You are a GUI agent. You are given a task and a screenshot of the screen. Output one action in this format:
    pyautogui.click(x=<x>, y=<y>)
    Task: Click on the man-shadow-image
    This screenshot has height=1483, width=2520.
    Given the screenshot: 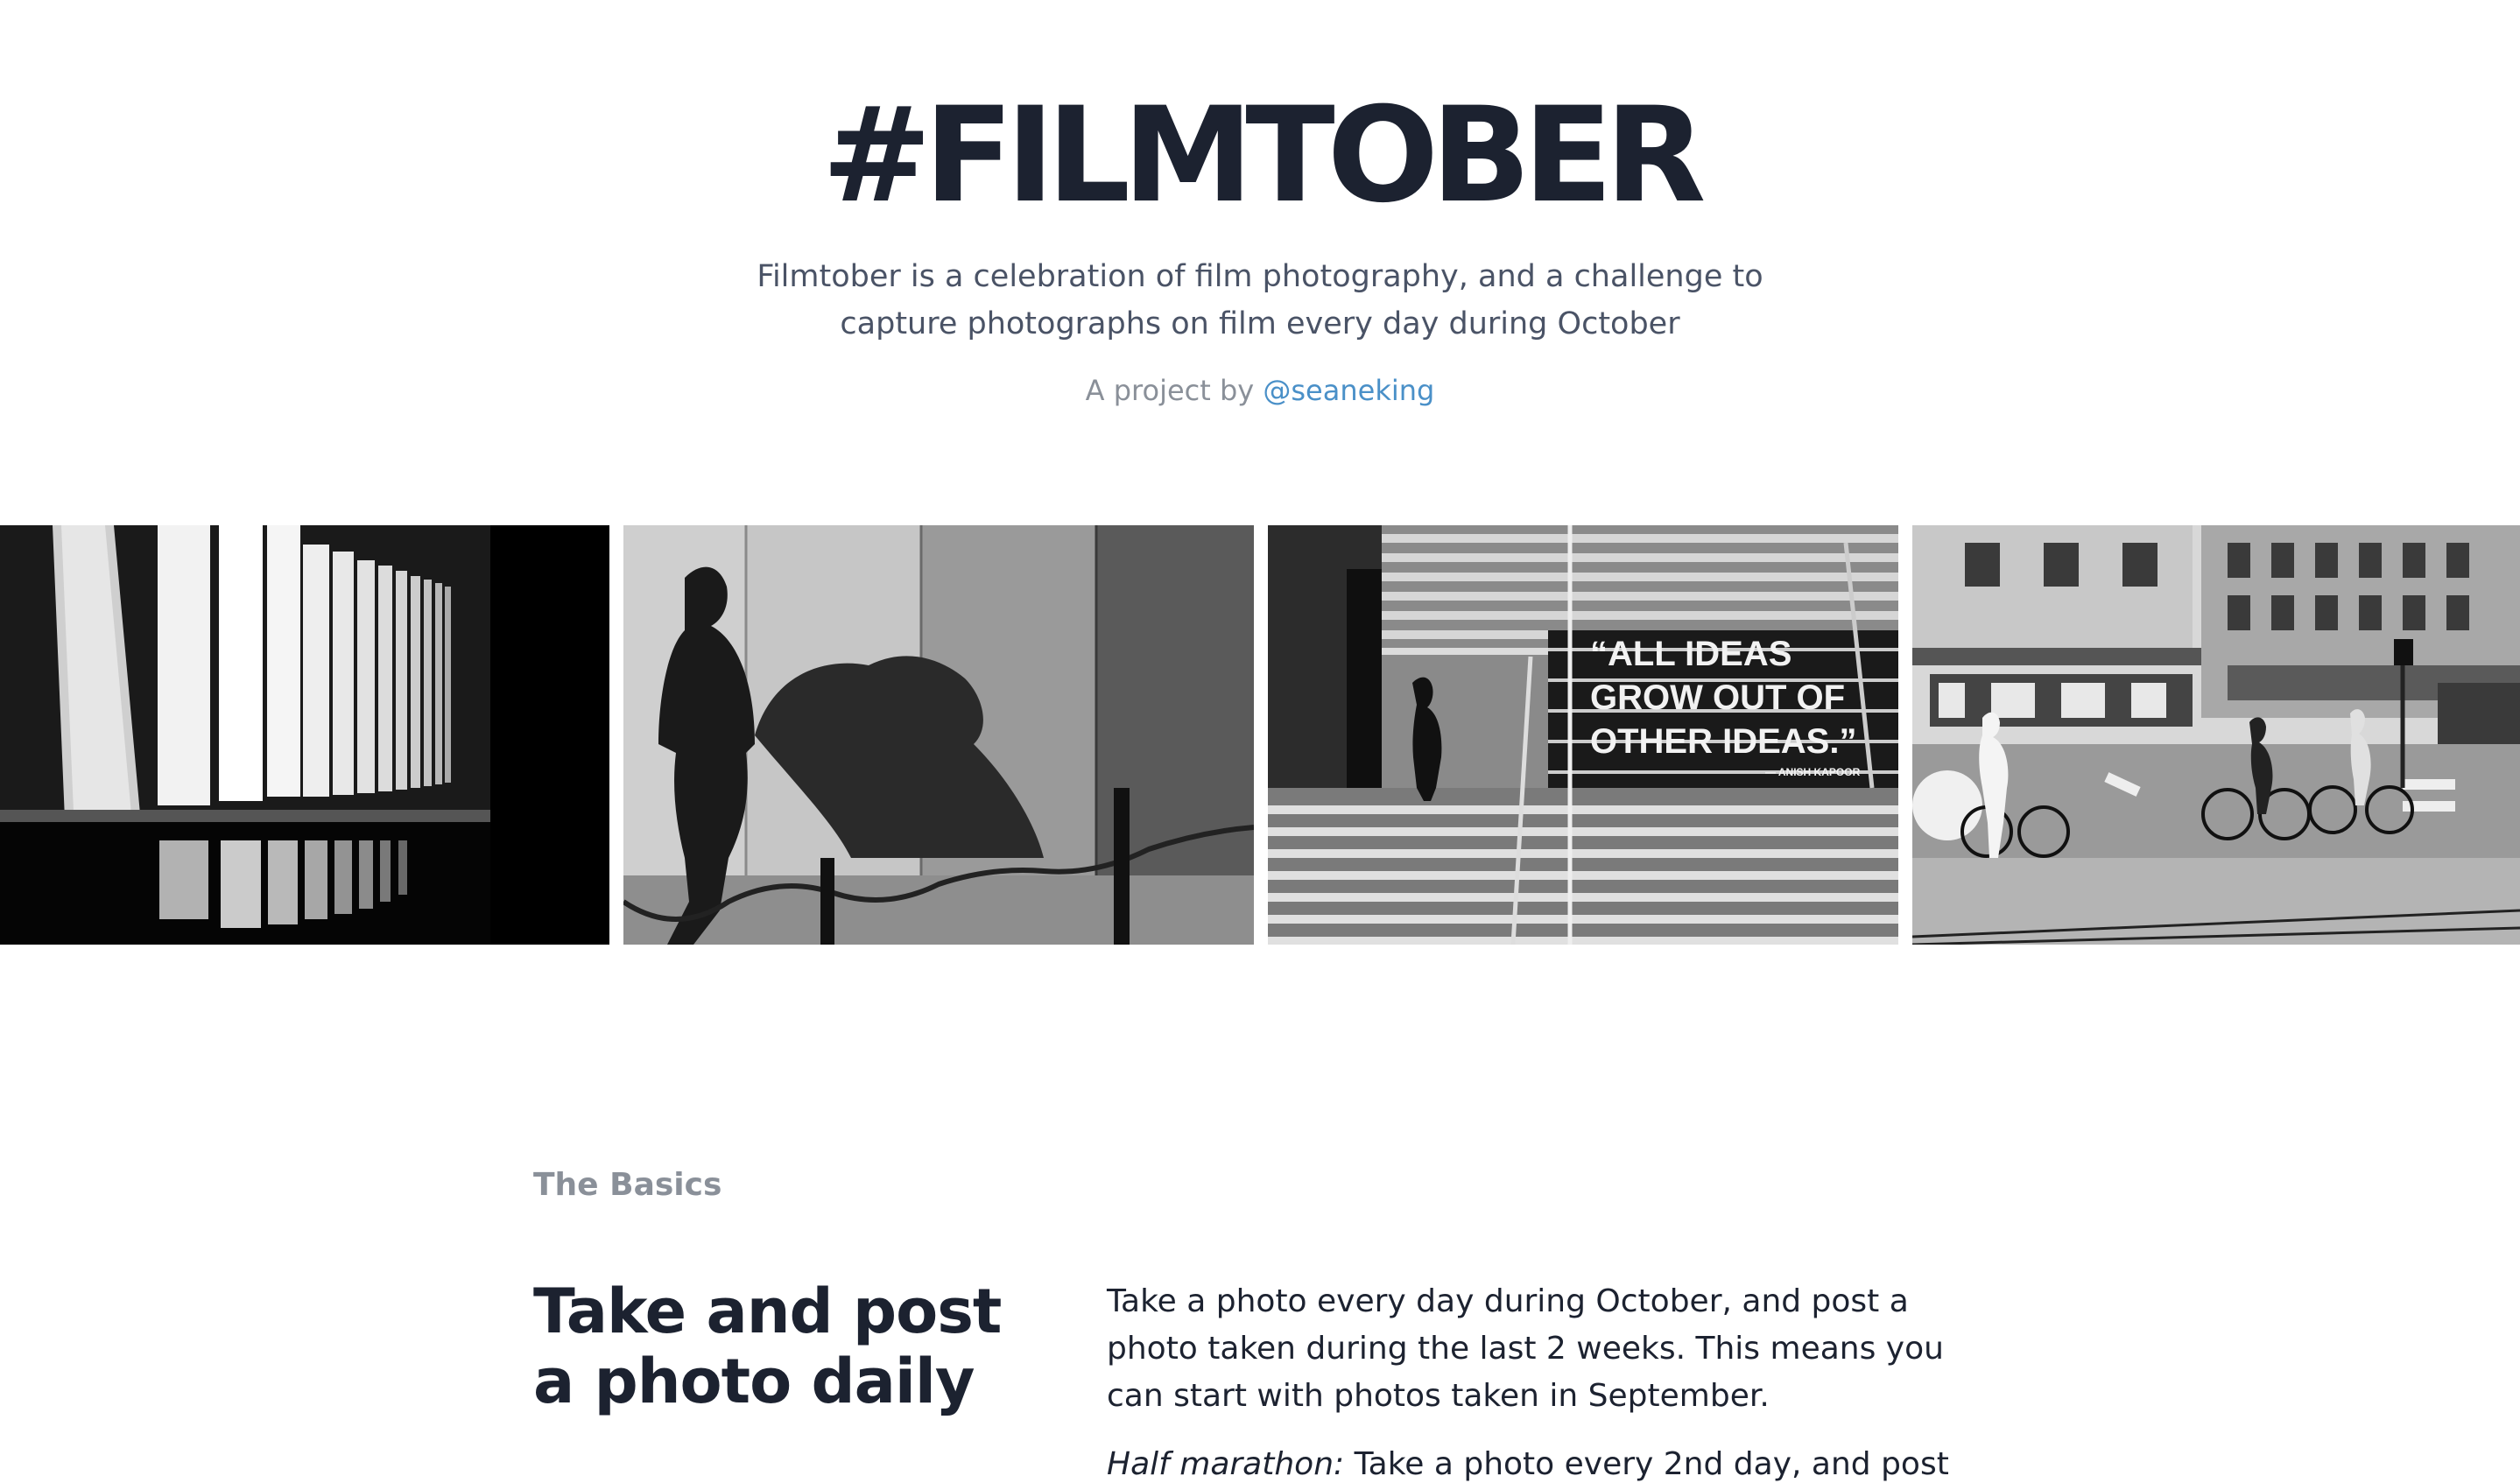 What is the action you would take?
    pyautogui.click(x=939, y=735)
    